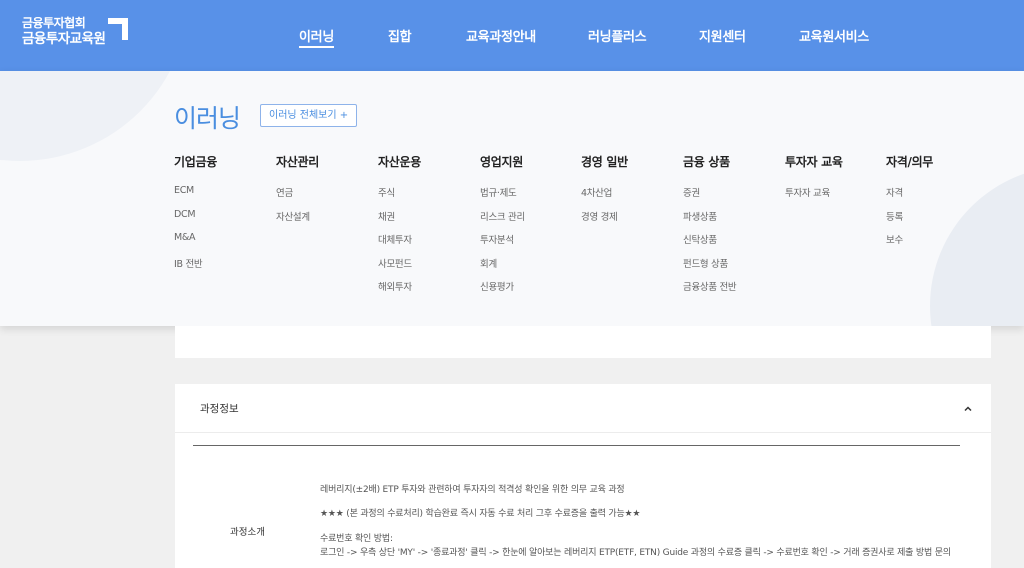  What do you see at coordinates (583, 342) in the screenshot?
I see `content-card` at bounding box center [583, 342].